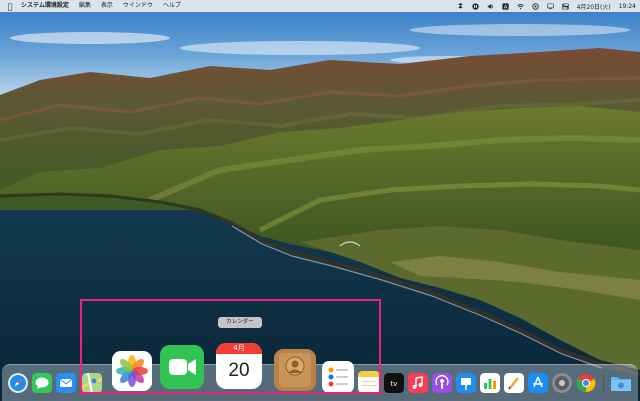  What do you see at coordinates (594, 6) in the screenshot?
I see `menu-bar-date: 4月20日(火)` at bounding box center [594, 6].